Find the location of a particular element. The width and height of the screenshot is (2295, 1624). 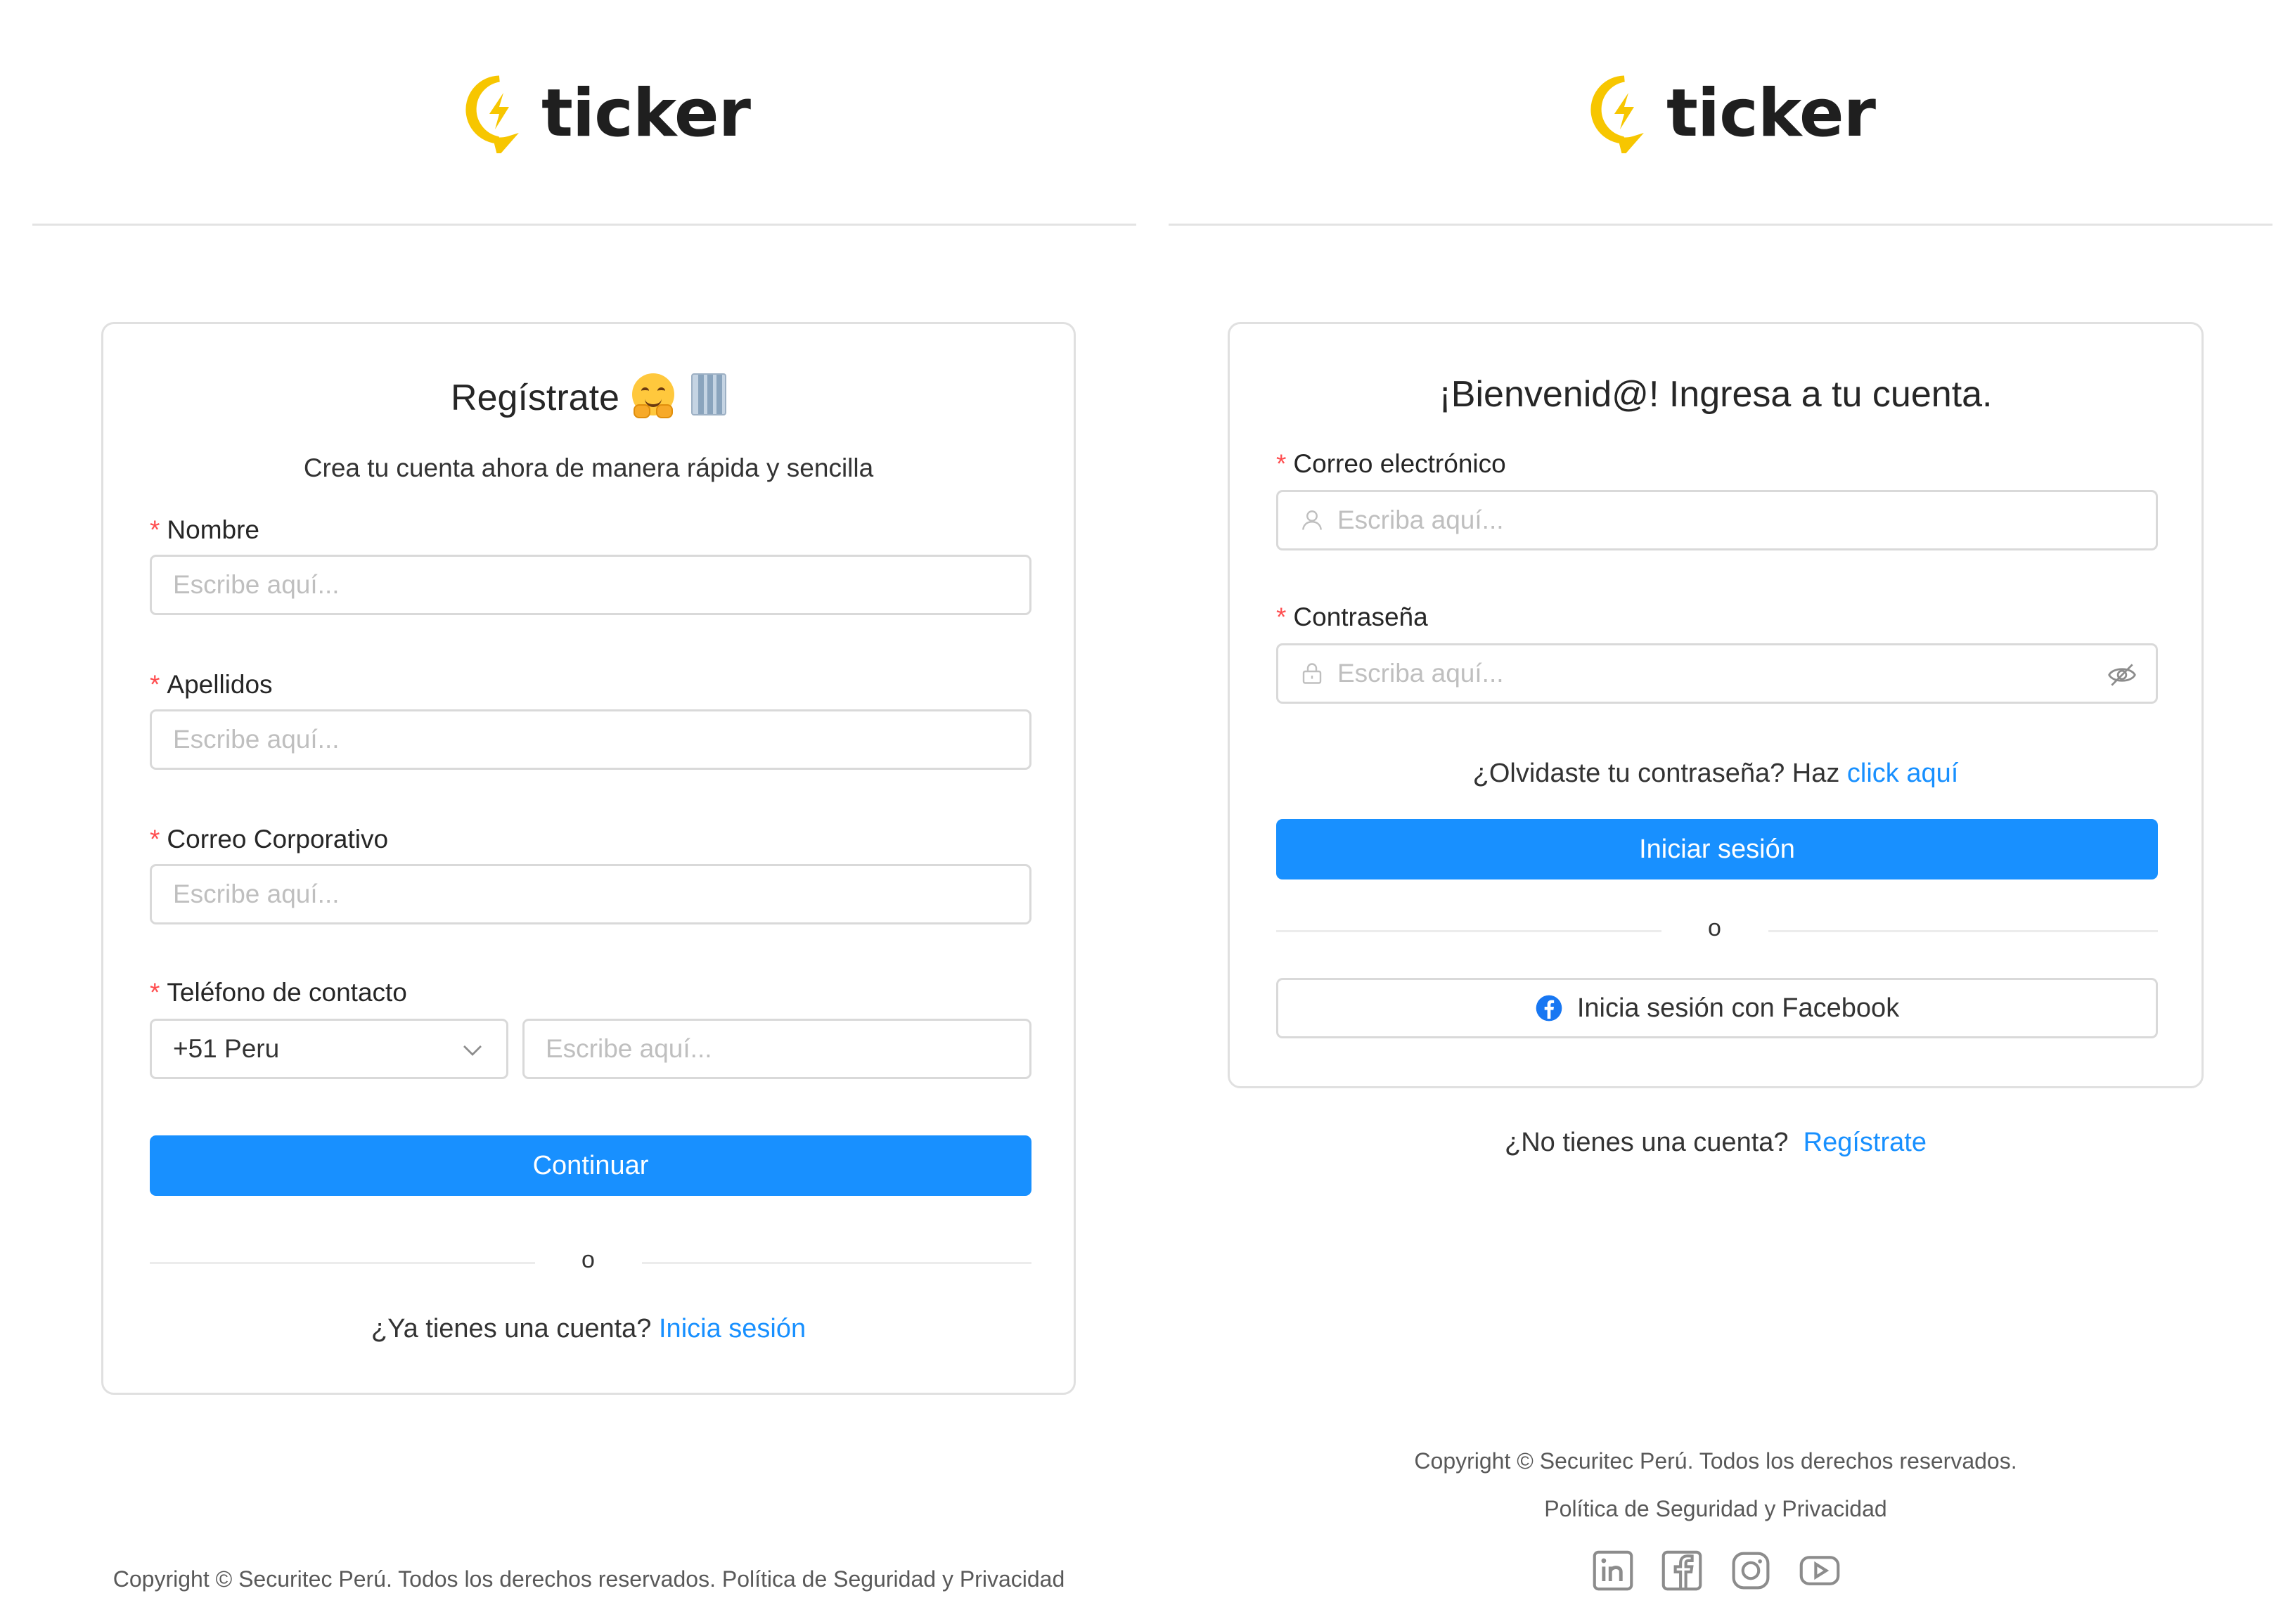

office-building-emoji-icon is located at coordinates (708, 394).